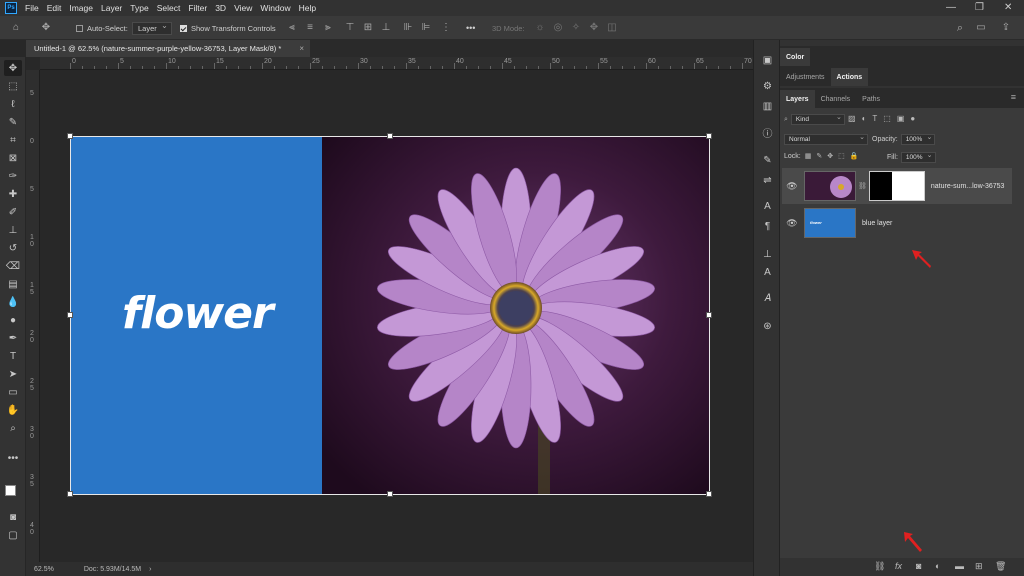 Image resolution: width=1024 pixels, height=576 pixels. Describe the element at coordinates (795, 57) in the screenshot. I see `tab-color: Color` at that location.